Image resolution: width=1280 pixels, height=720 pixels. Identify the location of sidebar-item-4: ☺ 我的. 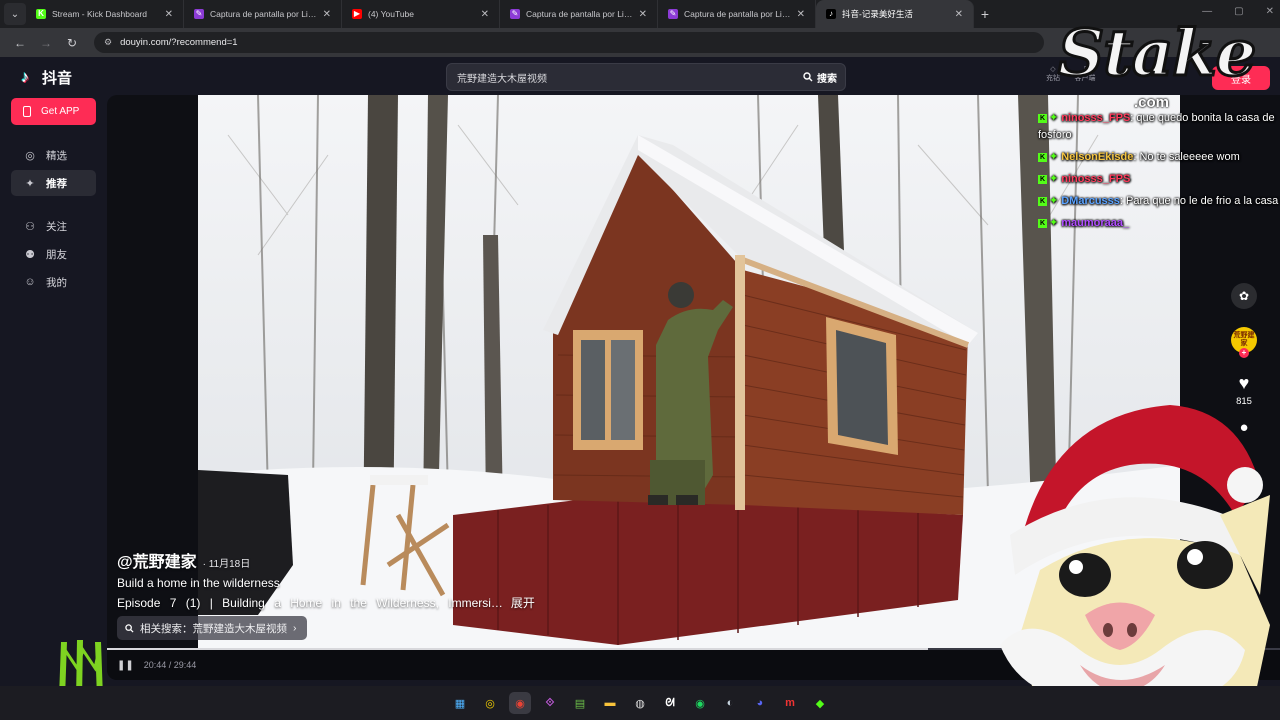
(53, 282).